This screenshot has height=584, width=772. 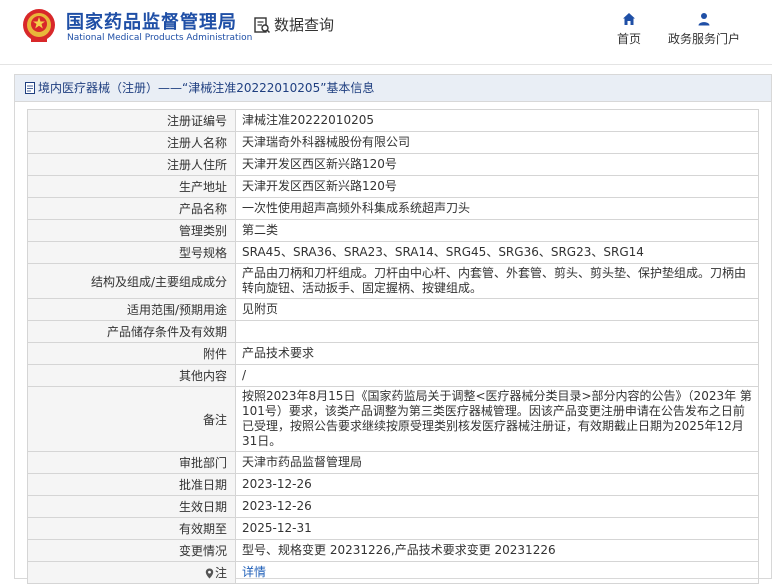 I want to click on row-label: 审批部门, so click(x=131, y=462).